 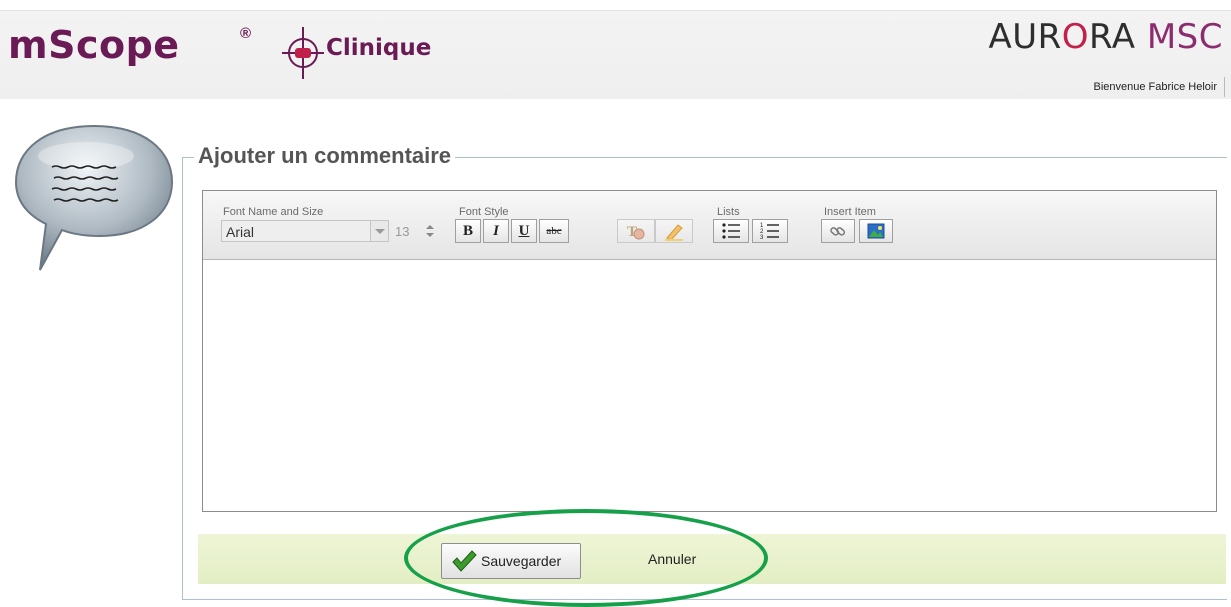 What do you see at coordinates (850, 212) in the screenshot?
I see `group-label-insert-item: Insert Item` at bounding box center [850, 212].